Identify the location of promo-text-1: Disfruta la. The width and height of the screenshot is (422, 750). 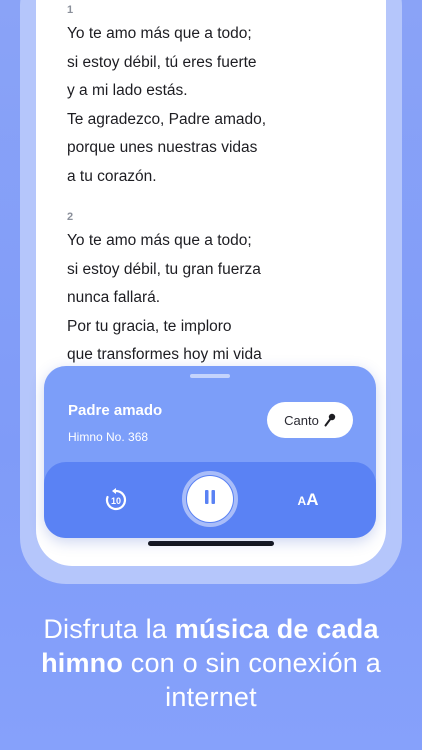
(109, 629).